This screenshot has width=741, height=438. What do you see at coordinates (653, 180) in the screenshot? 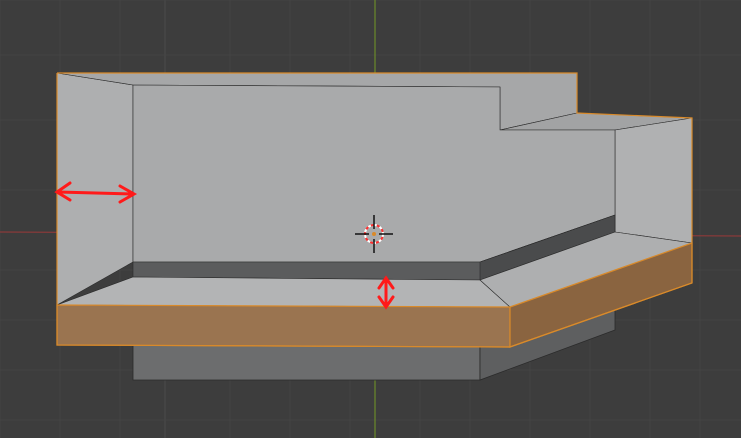
I see `right-inset-face` at bounding box center [653, 180].